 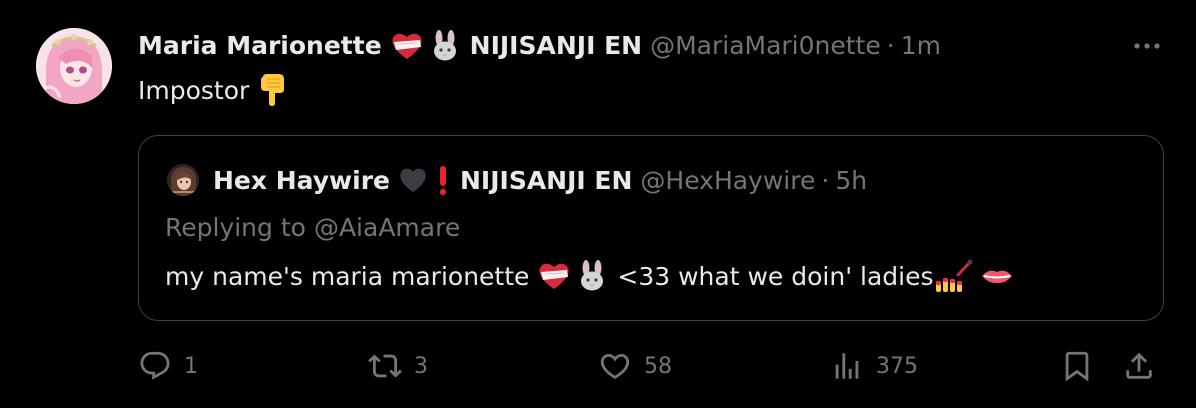 I want to click on tweet-actions-bar: 1 3 58 375, so click(x=651, y=366).